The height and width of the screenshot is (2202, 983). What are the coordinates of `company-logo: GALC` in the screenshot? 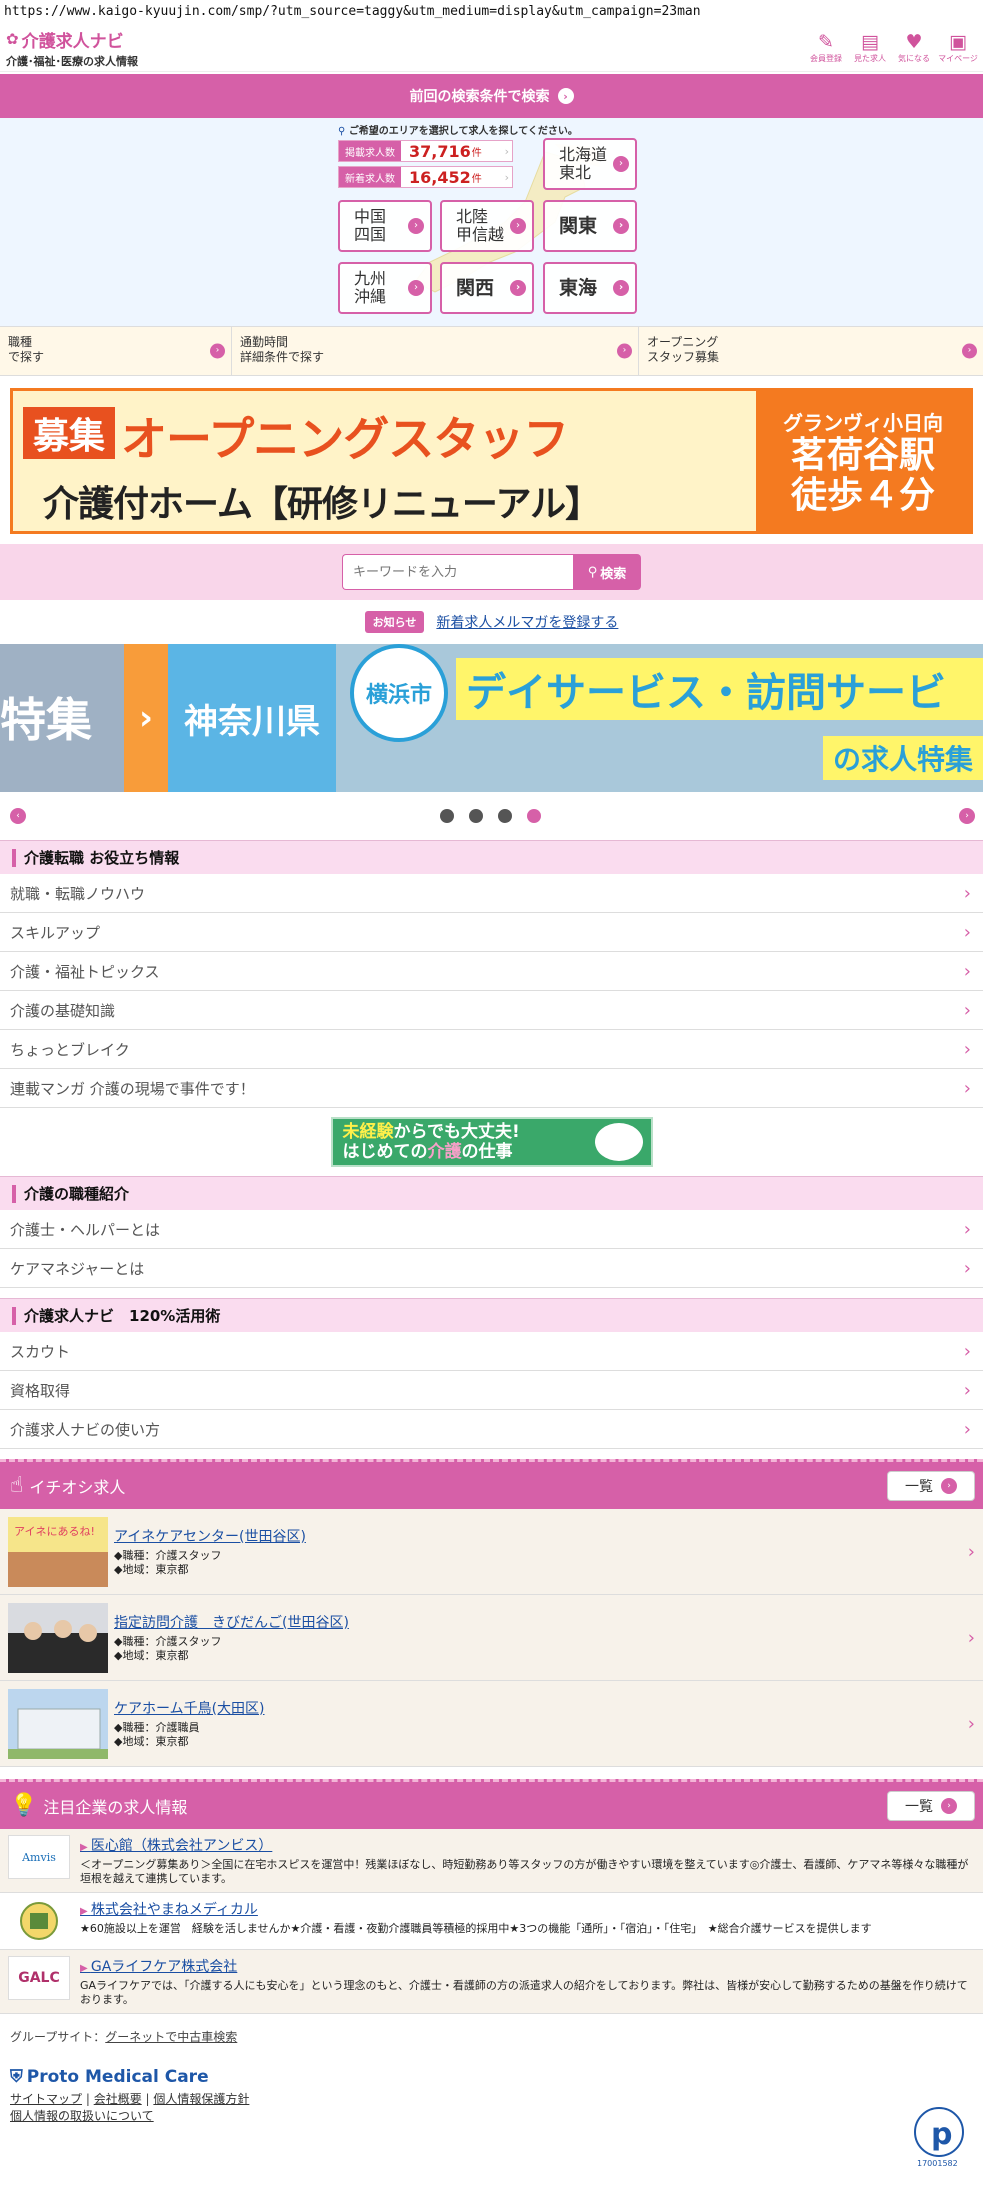 It's located at (39, 1978).